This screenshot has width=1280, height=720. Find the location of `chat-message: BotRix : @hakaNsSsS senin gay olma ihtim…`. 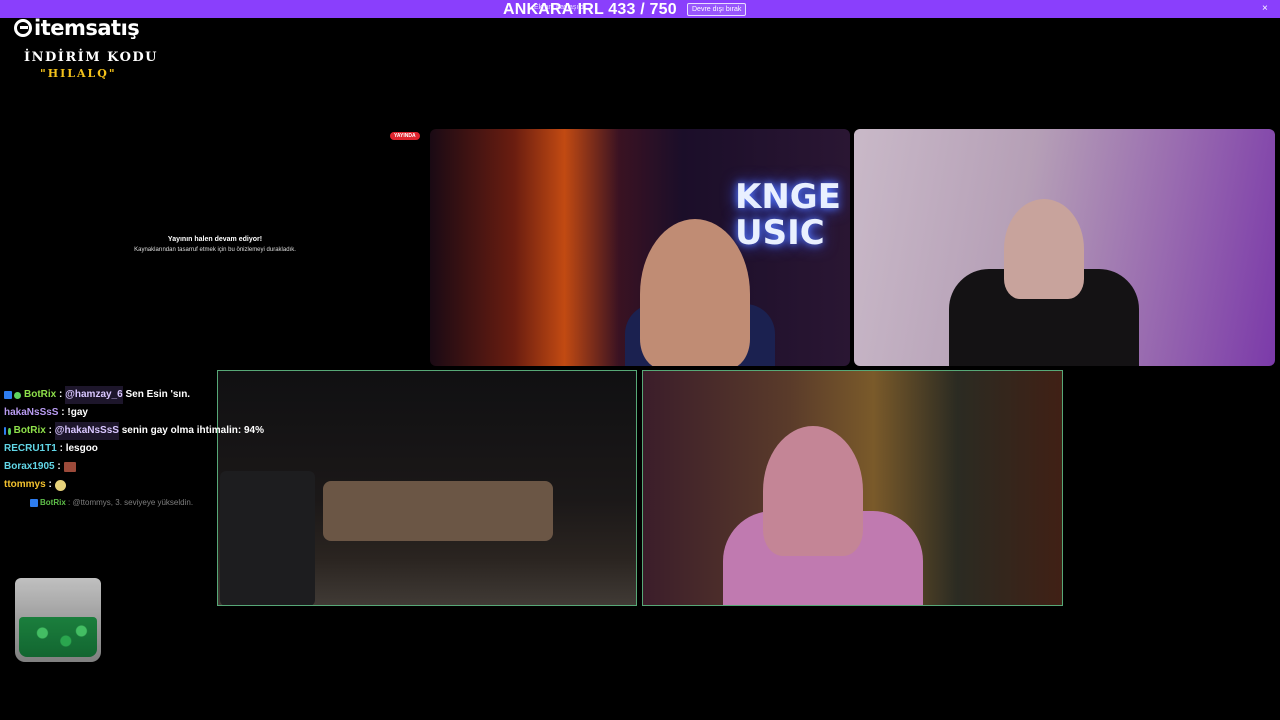

chat-message: BotRix : @hakaNsSsS senin gay olma ihtim… is located at coordinates (134, 431).